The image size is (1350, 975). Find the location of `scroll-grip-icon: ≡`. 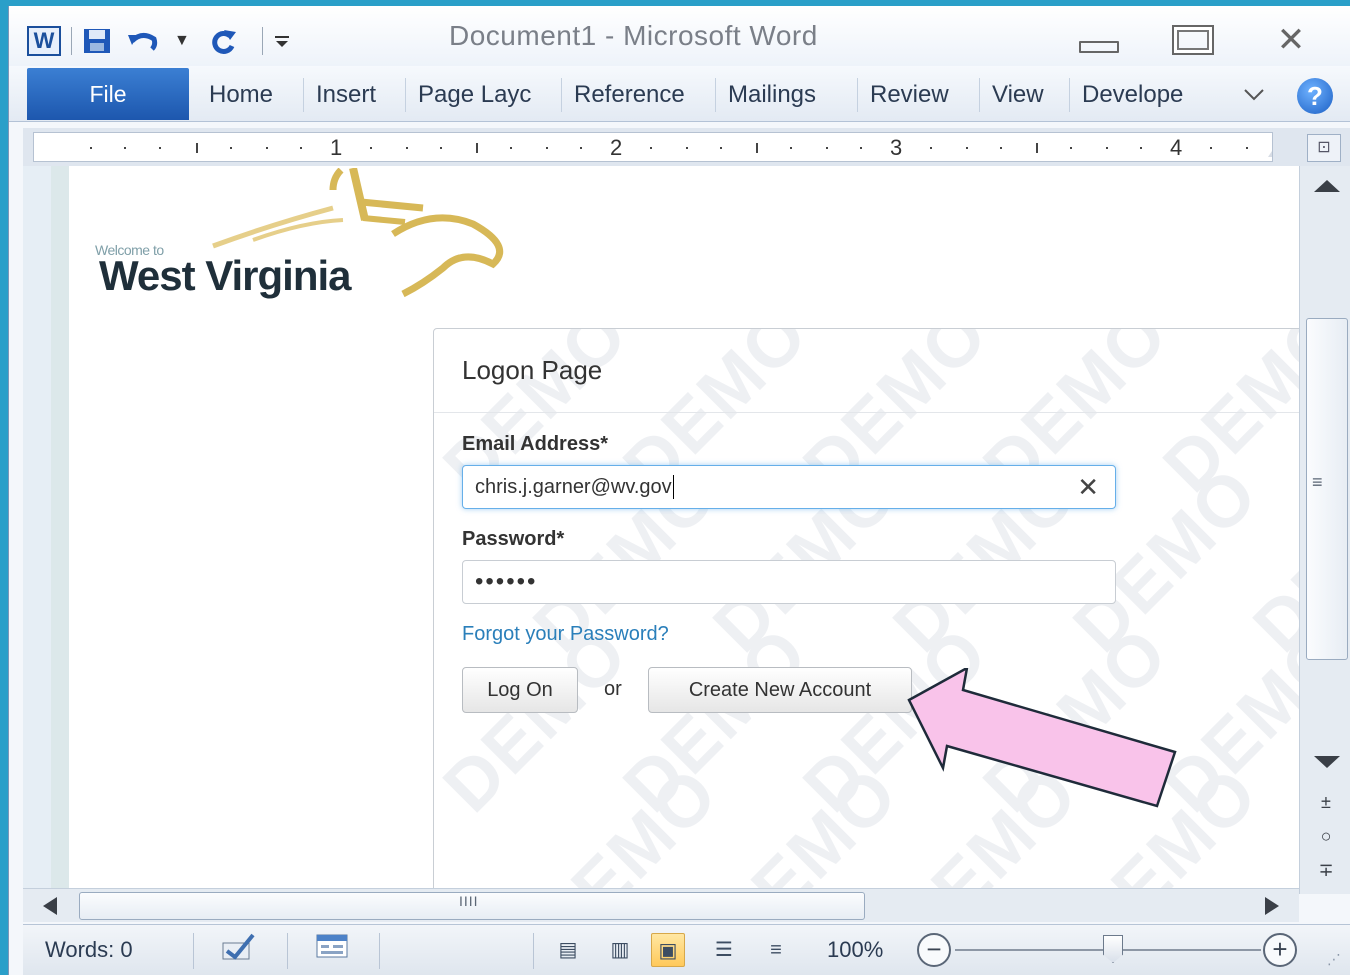

scroll-grip-icon: ≡ is located at coordinates (1317, 482).